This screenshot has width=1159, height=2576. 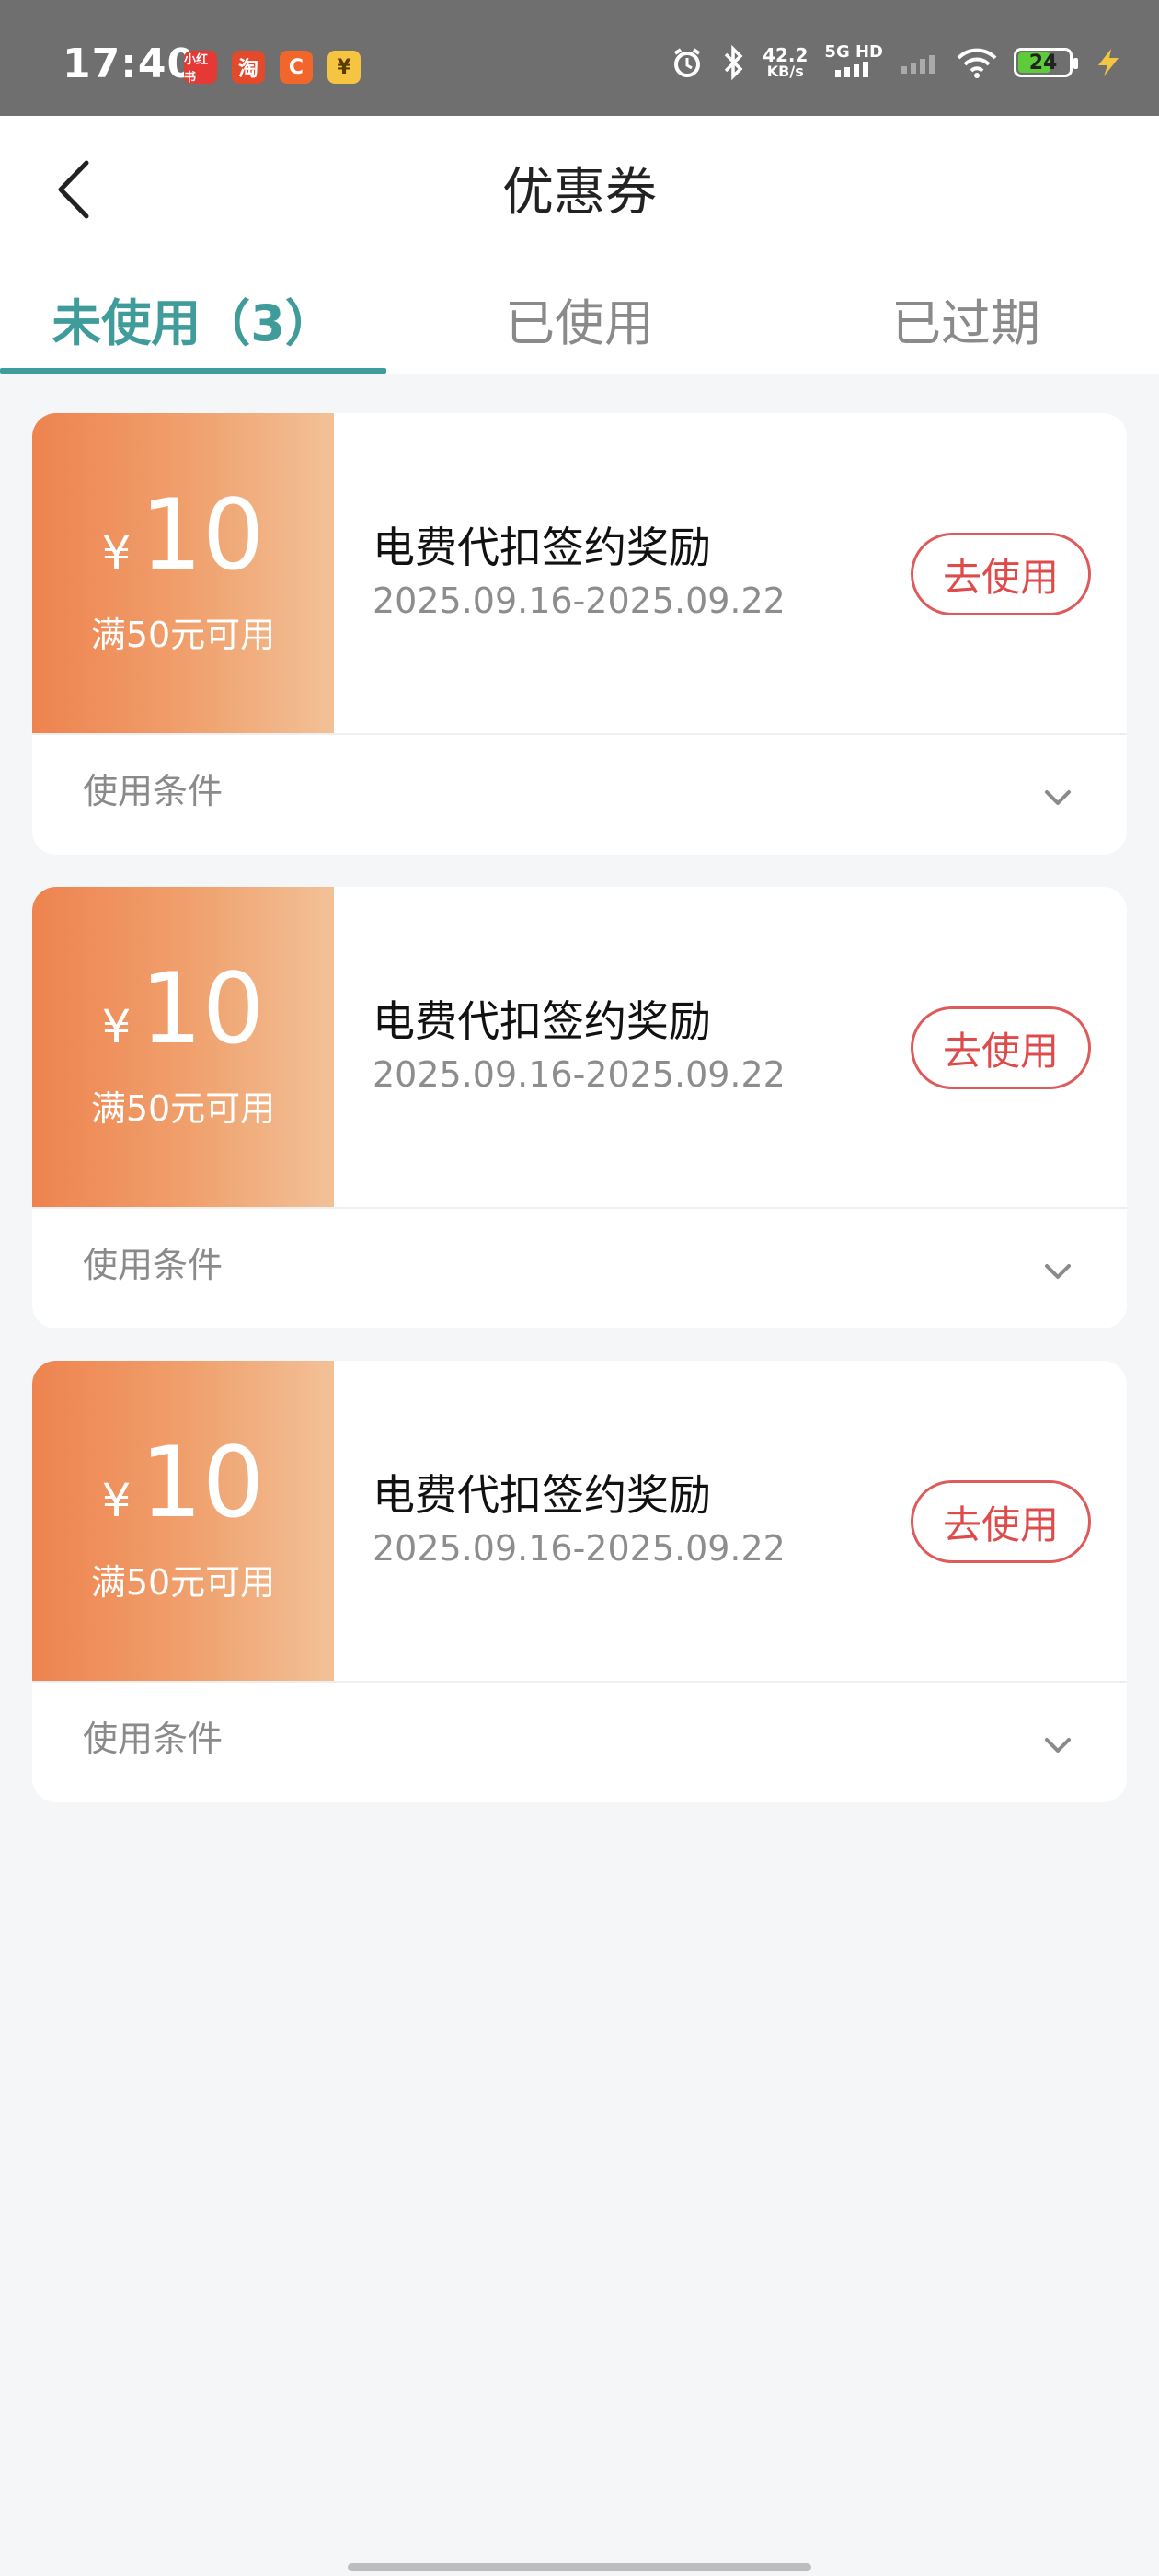 What do you see at coordinates (272, 68) in the screenshot?
I see `notification-app-icons: 小红书 淘 C ¥` at bounding box center [272, 68].